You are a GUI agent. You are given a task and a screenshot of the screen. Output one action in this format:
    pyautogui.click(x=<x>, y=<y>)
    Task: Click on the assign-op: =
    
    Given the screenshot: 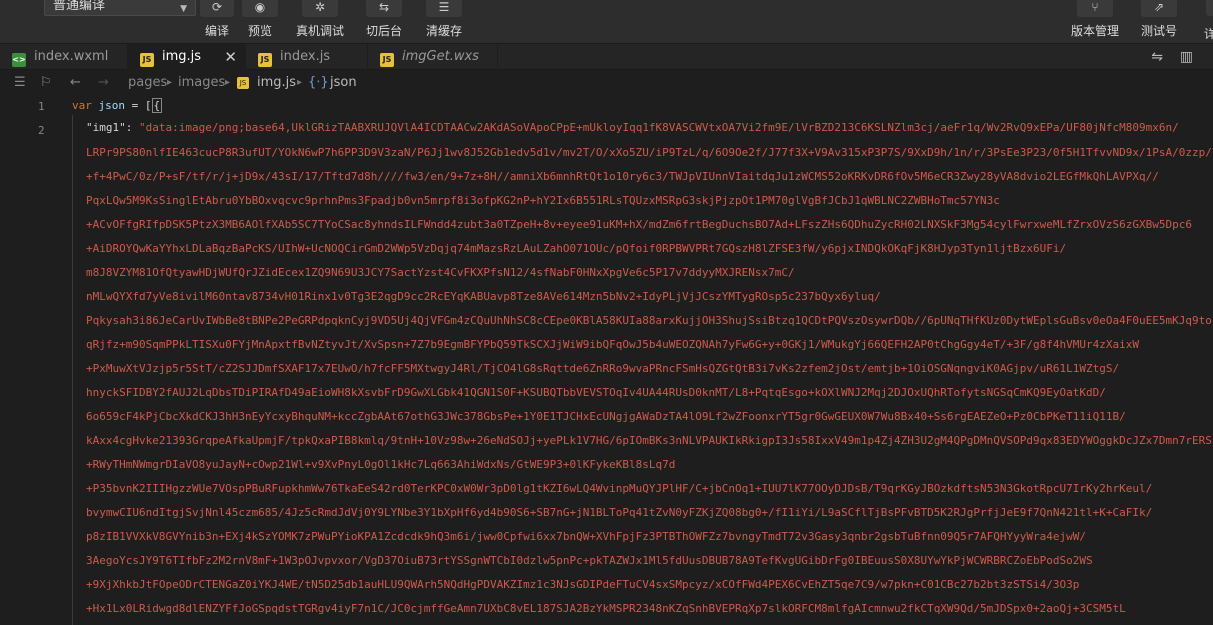 What is the action you would take?
    pyautogui.click(x=135, y=105)
    